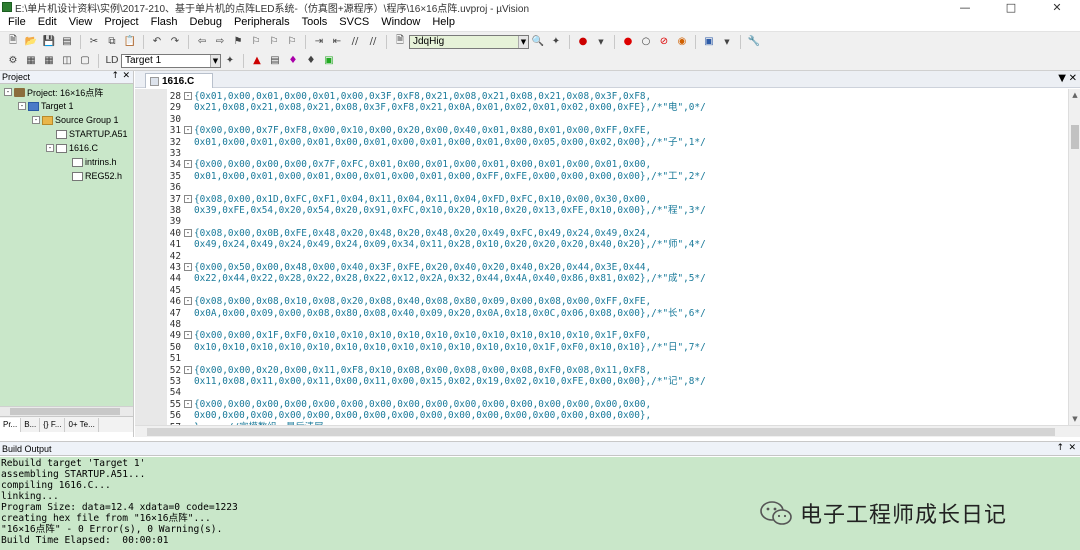 The image size is (1080, 550). I want to click on bookmark-prev-icon: ⚐, so click(256, 42).